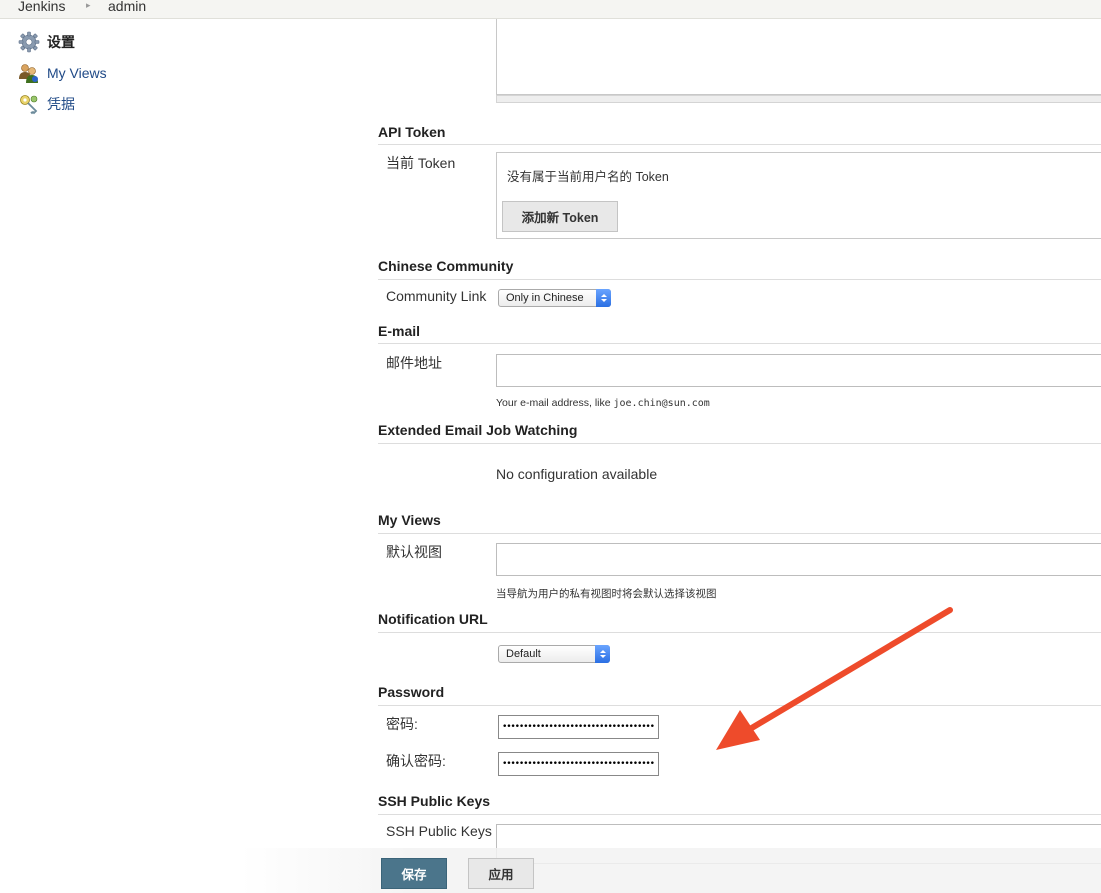  I want to click on default-view-label: 默认视图, so click(414, 552).